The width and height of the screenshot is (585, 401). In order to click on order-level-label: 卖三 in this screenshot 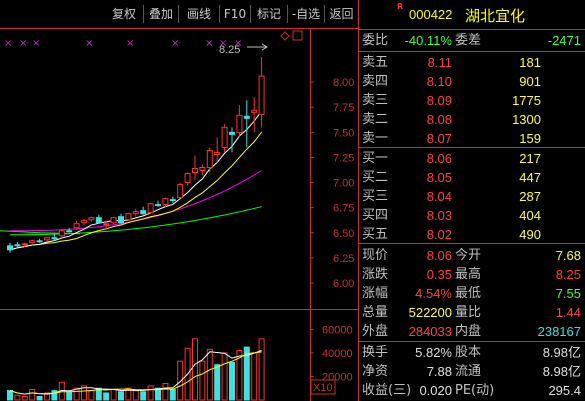, I will do `click(375, 100)`.